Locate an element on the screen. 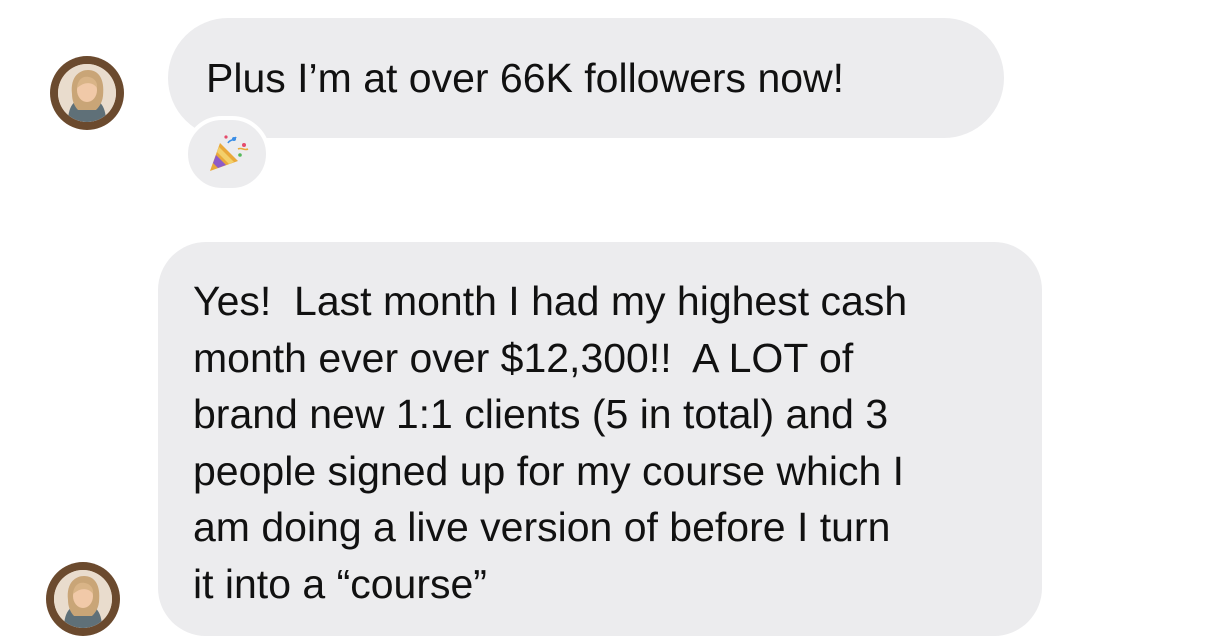 This screenshot has height=642, width=1215. message-text-line: people signed up for my course which I is located at coordinates (549, 470).